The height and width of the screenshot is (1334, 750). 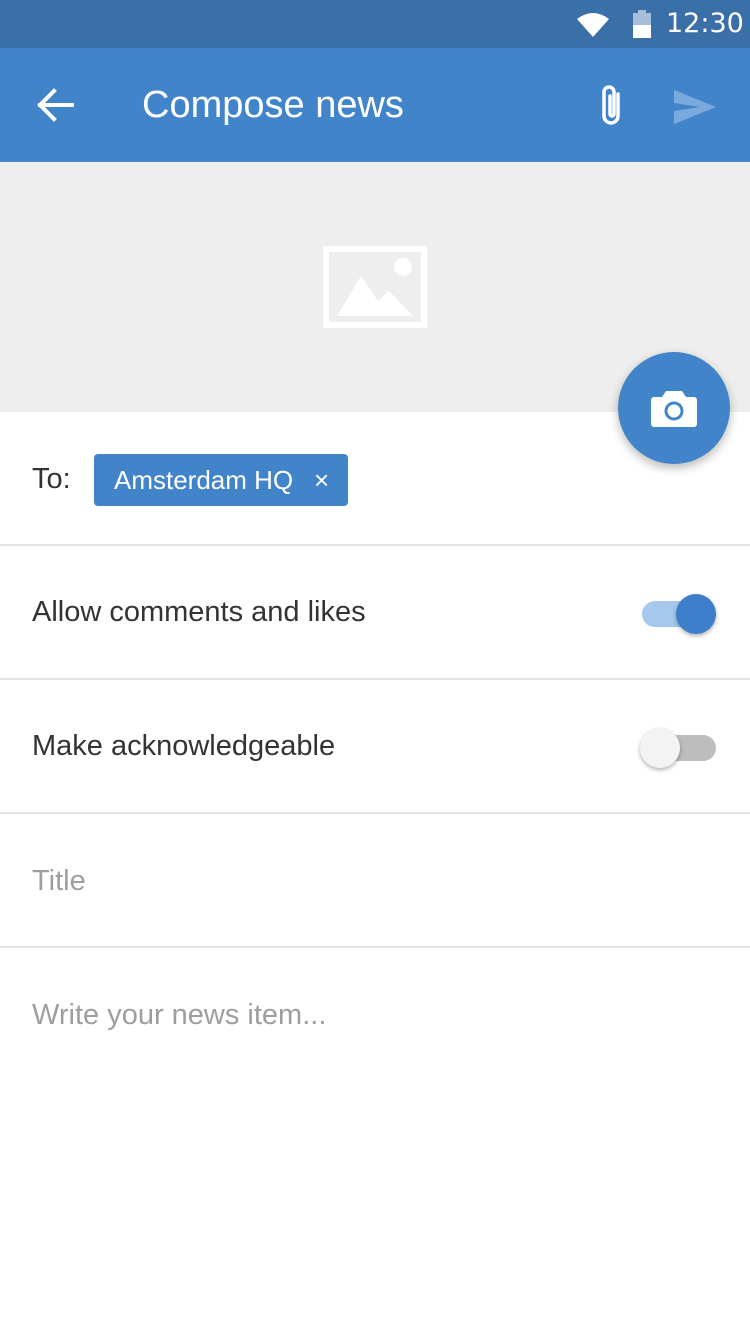 I want to click on paperclip-icon, so click(x=611, y=105).